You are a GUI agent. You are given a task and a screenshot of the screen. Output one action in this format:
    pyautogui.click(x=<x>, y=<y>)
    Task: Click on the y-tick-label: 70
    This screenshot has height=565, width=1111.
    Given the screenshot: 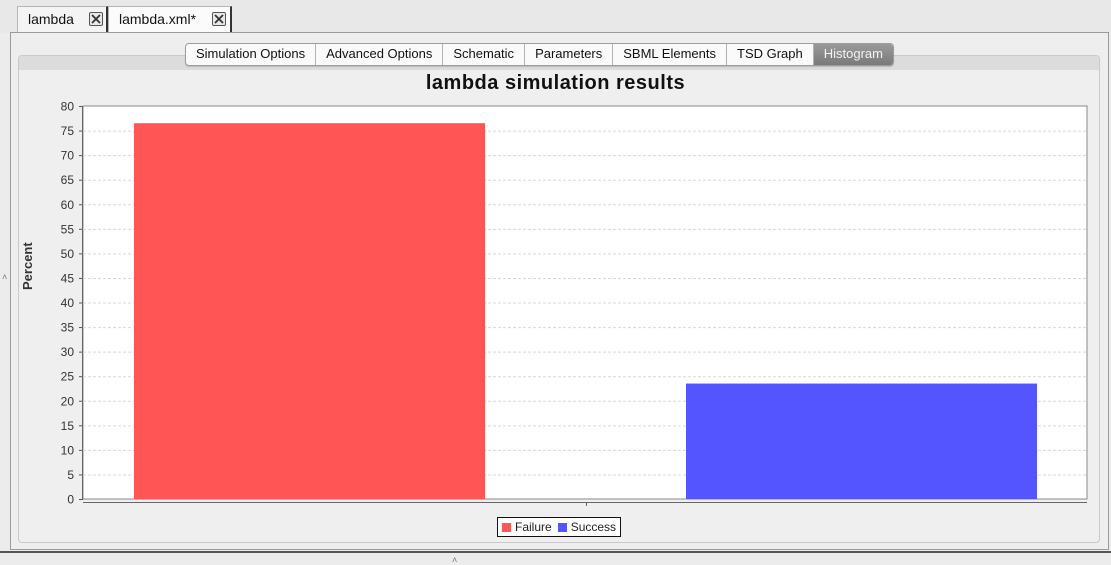 What is the action you would take?
    pyautogui.click(x=68, y=156)
    